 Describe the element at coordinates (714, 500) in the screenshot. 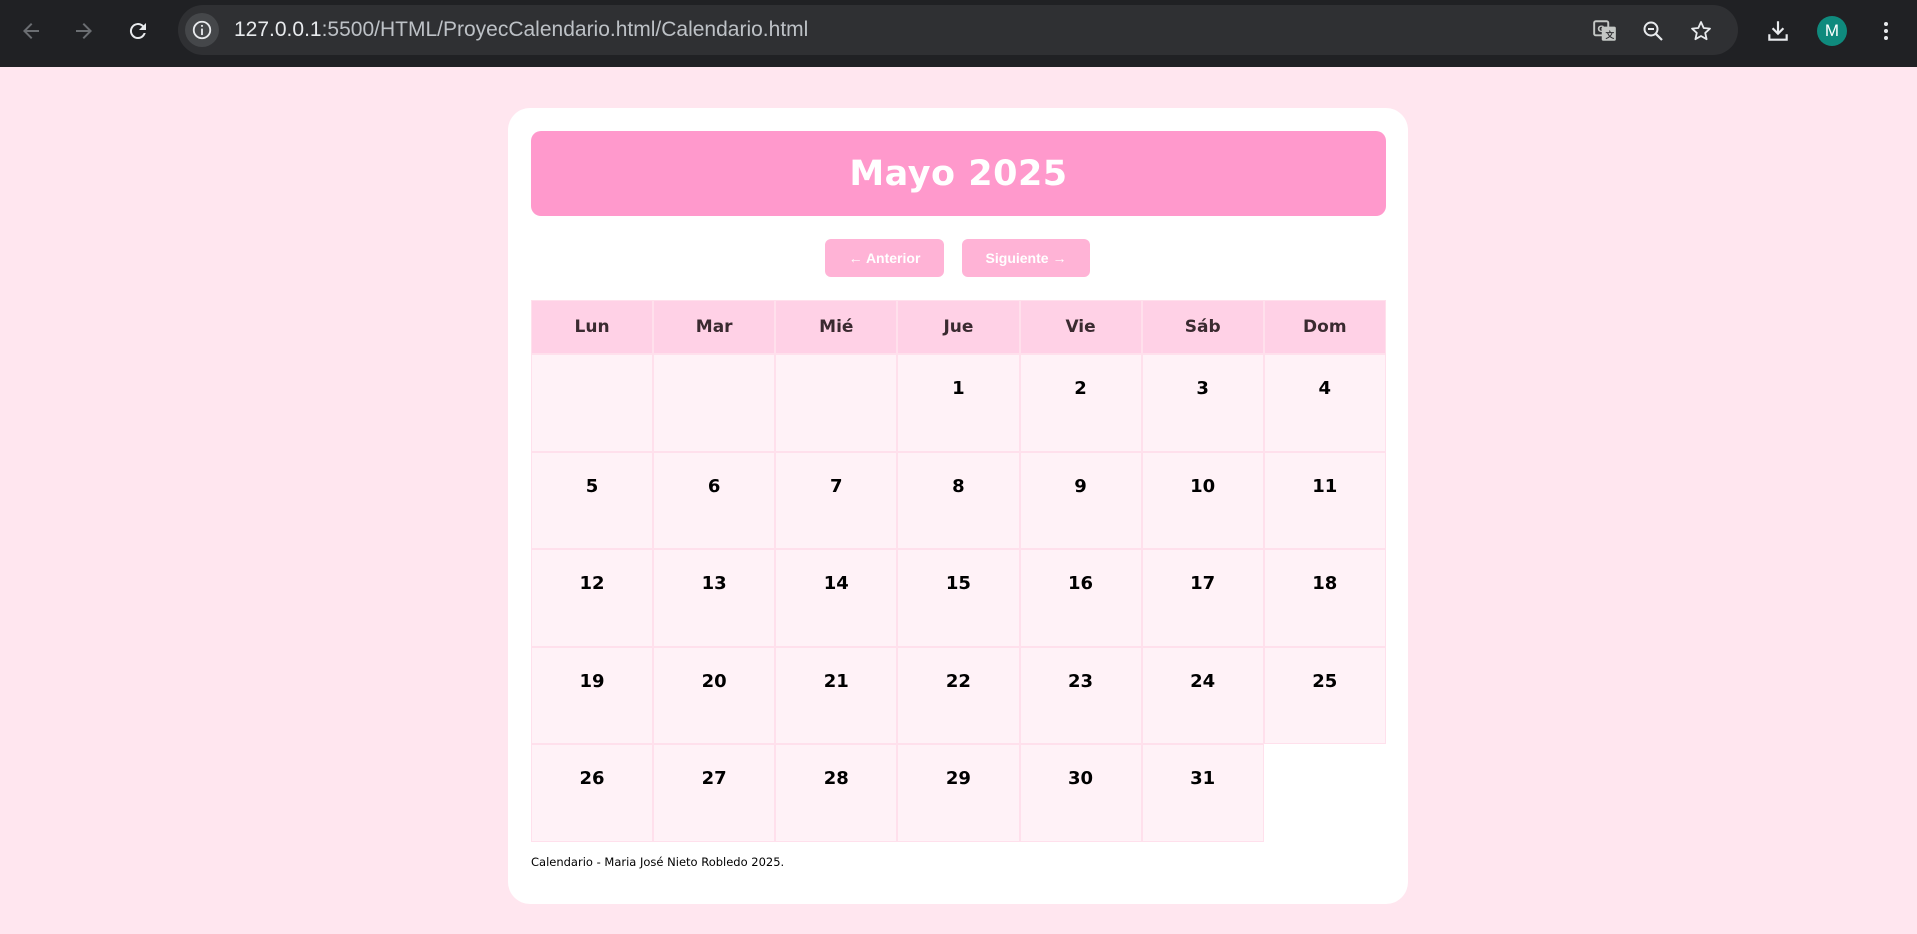

I see `day-cell: 6` at that location.